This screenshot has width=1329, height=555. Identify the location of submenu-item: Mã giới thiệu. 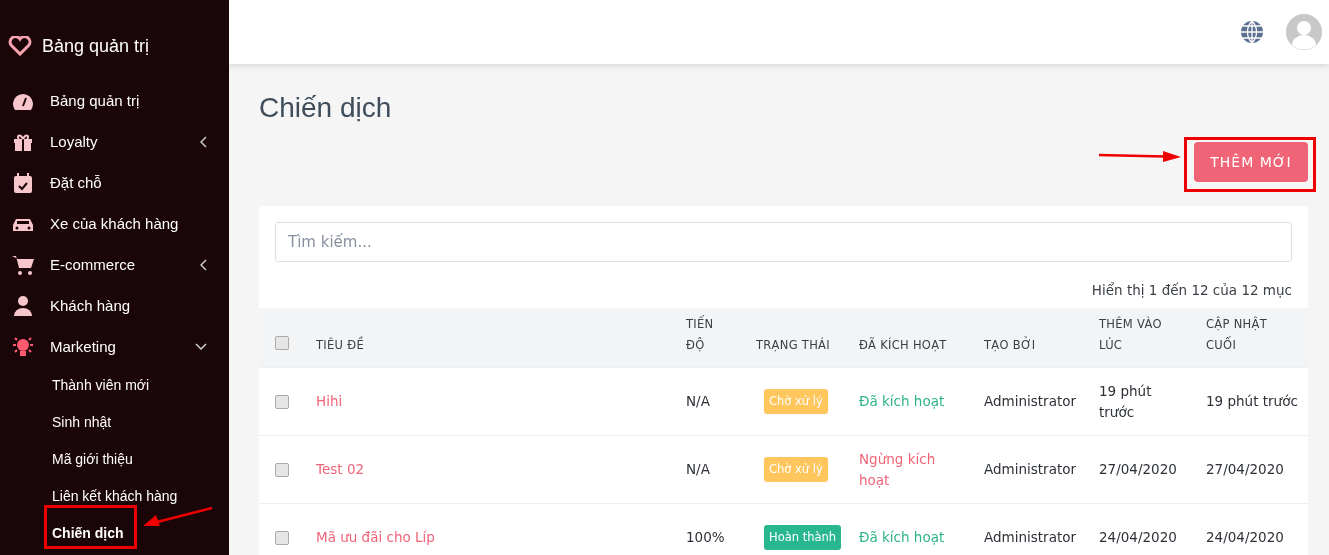
(92, 459).